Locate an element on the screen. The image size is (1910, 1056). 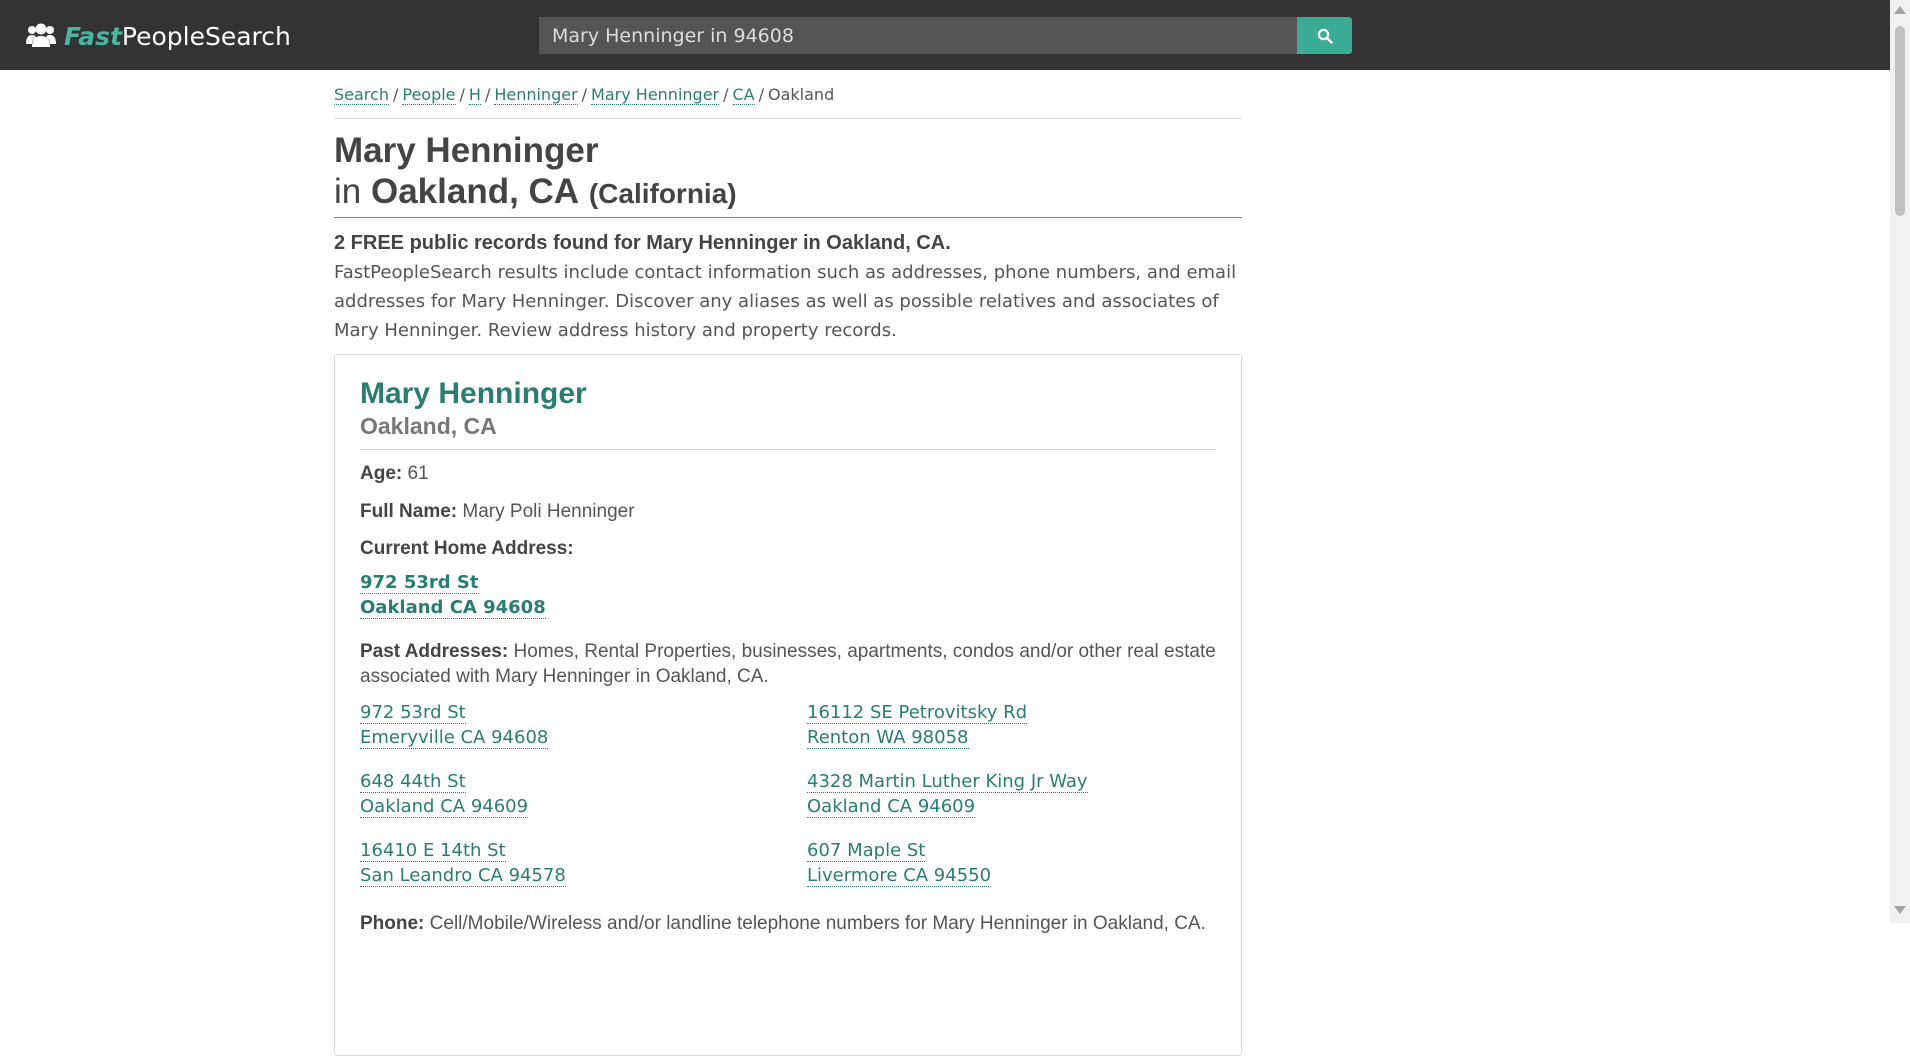
breadcrumb-letter-h: H is located at coordinates (474, 95).